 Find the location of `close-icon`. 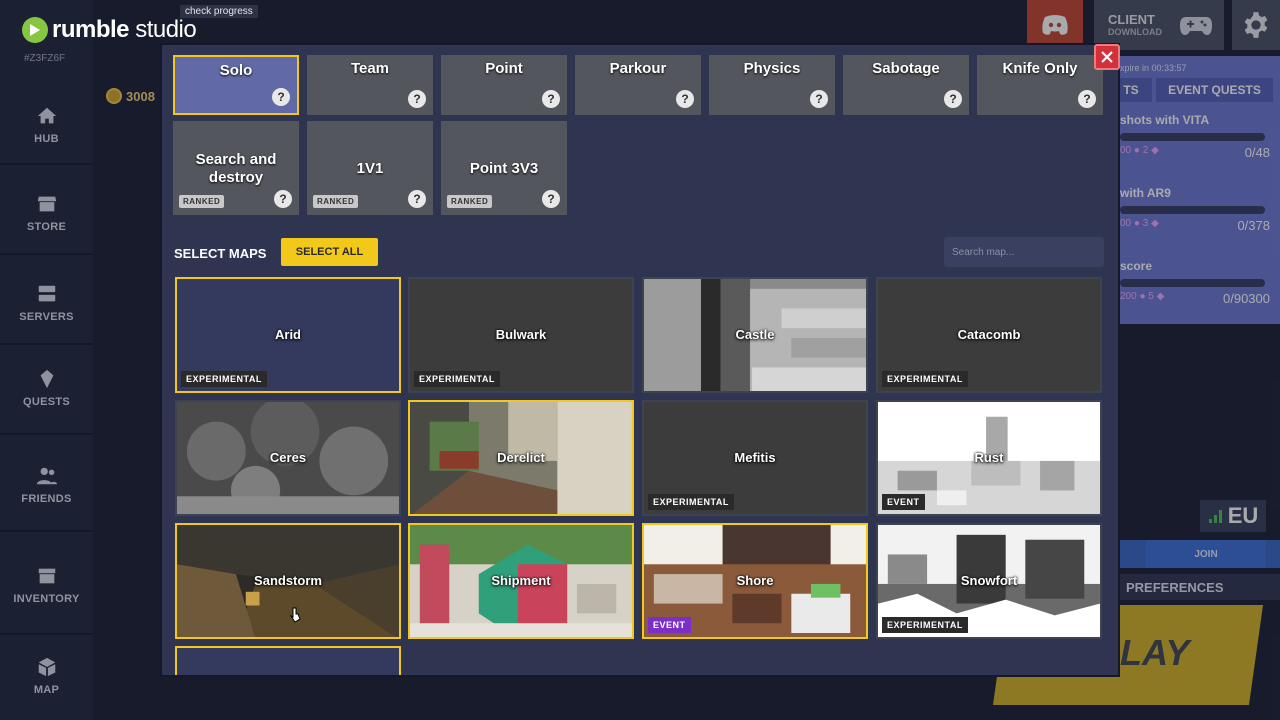

close-icon is located at coordinates (1107, 57).